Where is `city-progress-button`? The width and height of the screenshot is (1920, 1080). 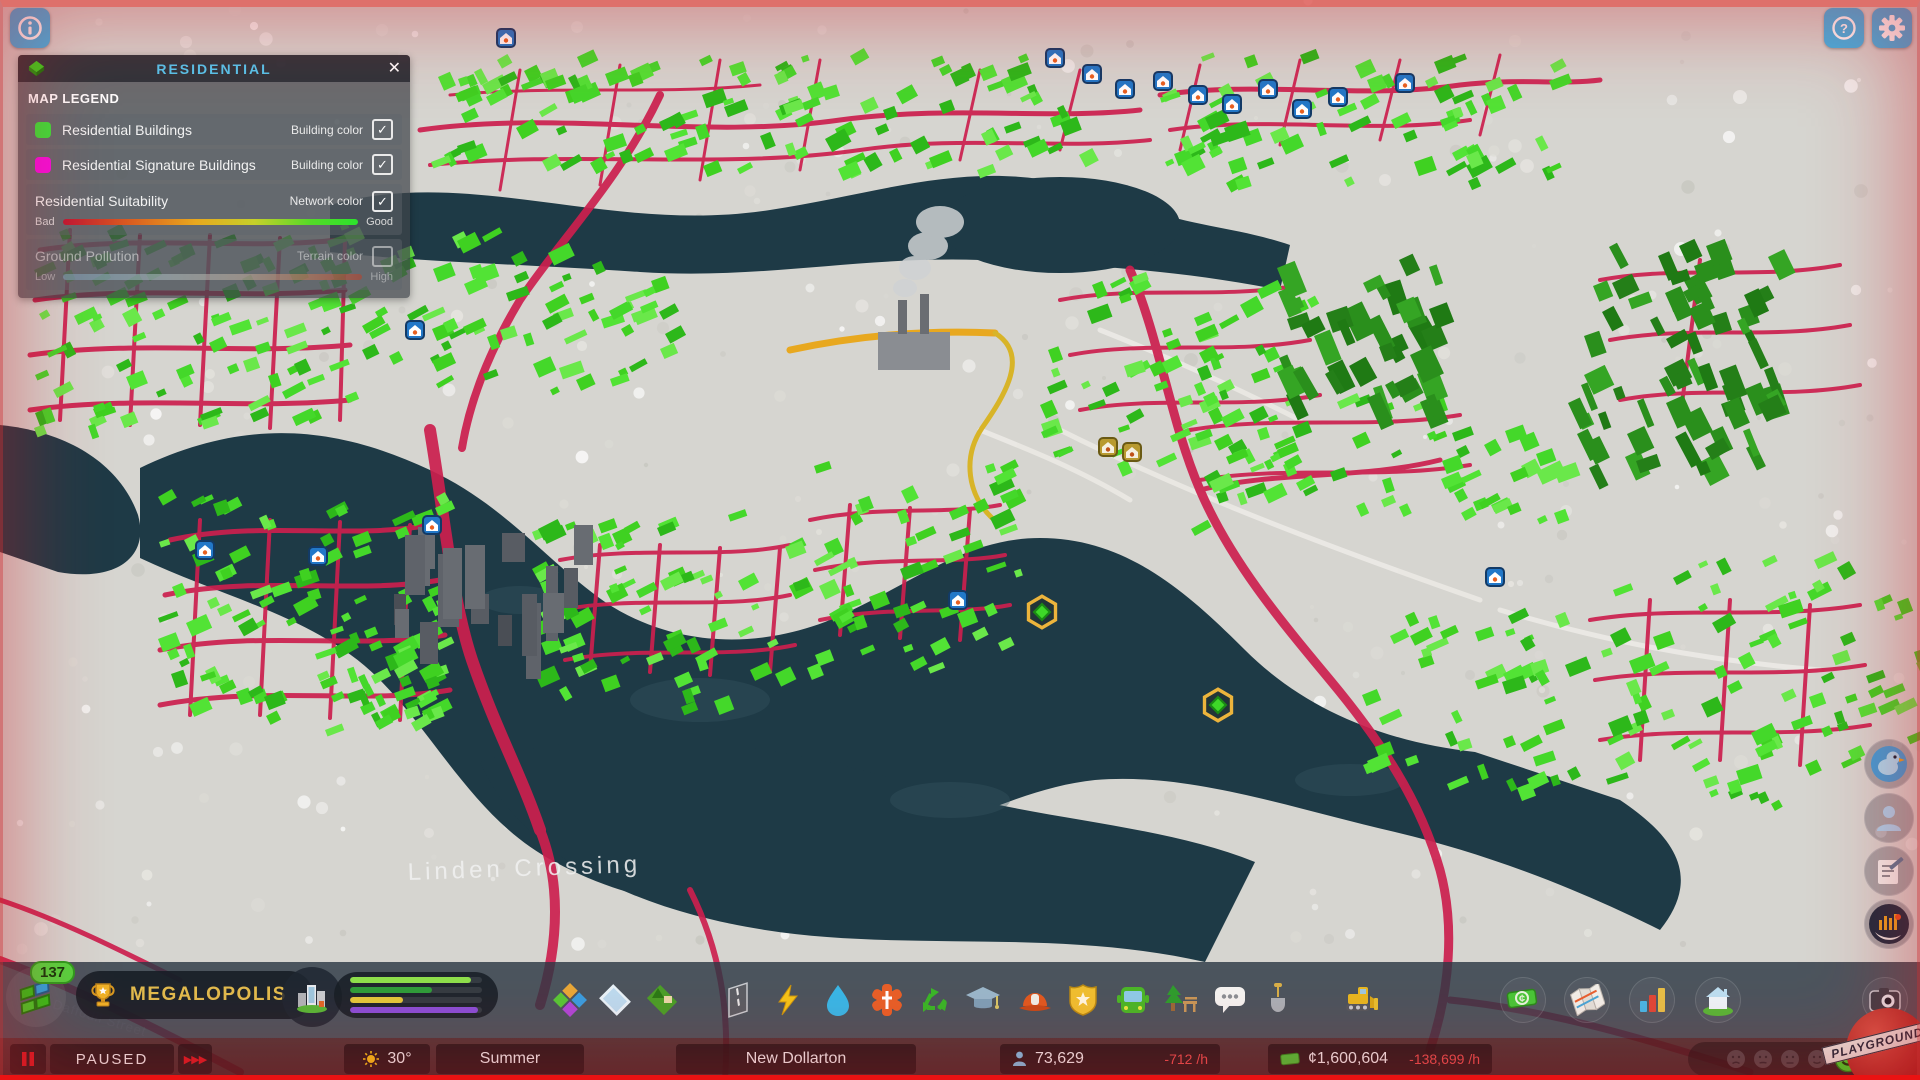 city-progress-button is located at coordinates (312, 997).